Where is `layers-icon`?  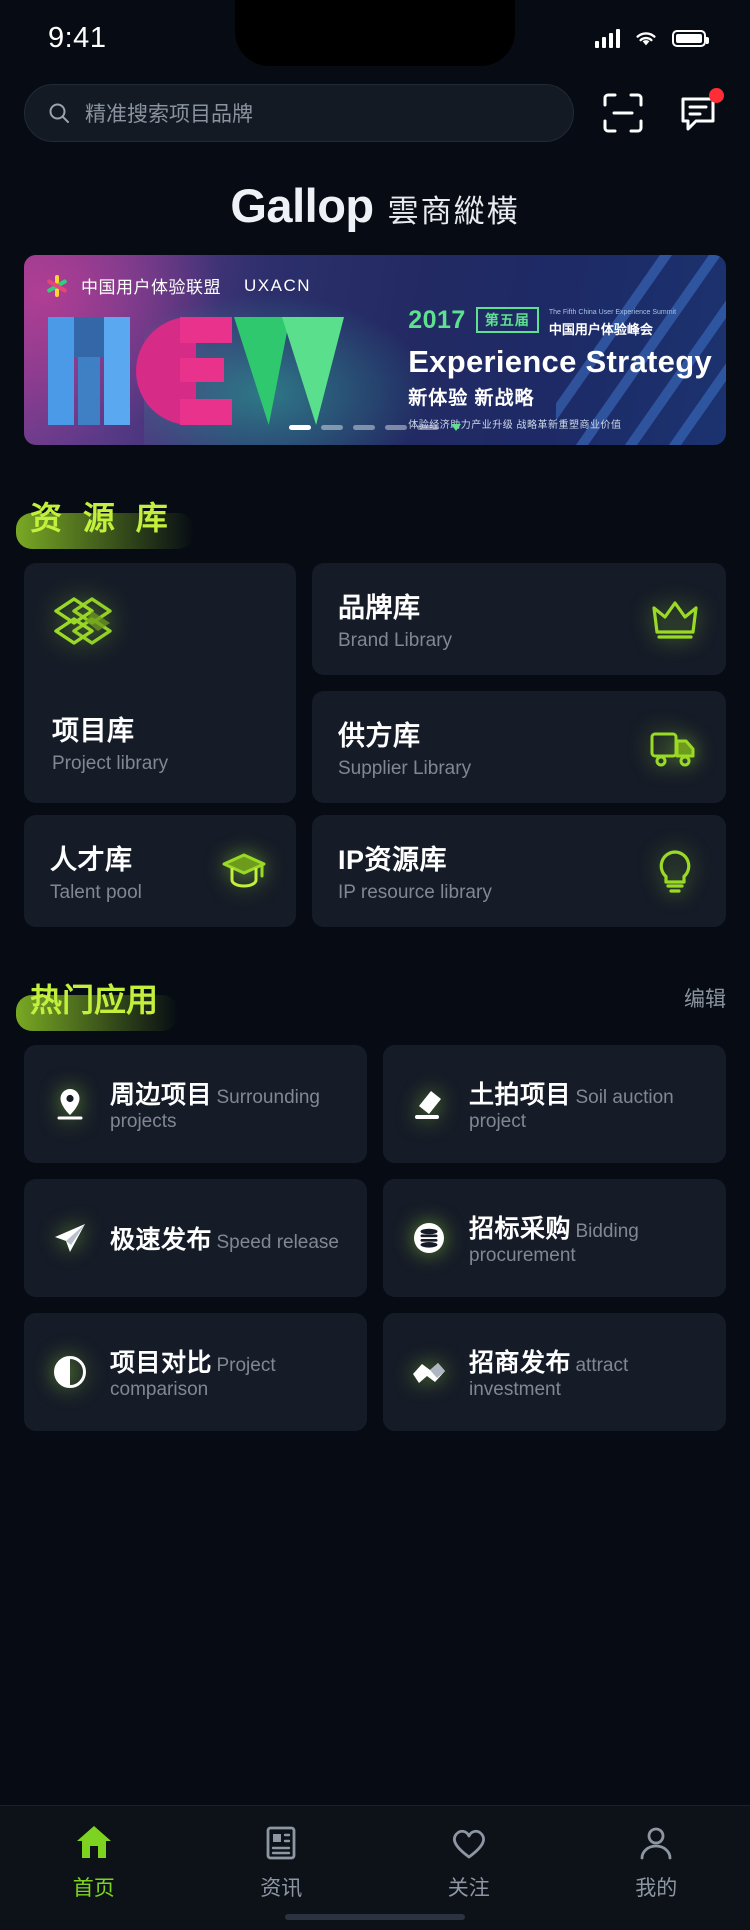 layers-icon is located at coordinates (85, 624).